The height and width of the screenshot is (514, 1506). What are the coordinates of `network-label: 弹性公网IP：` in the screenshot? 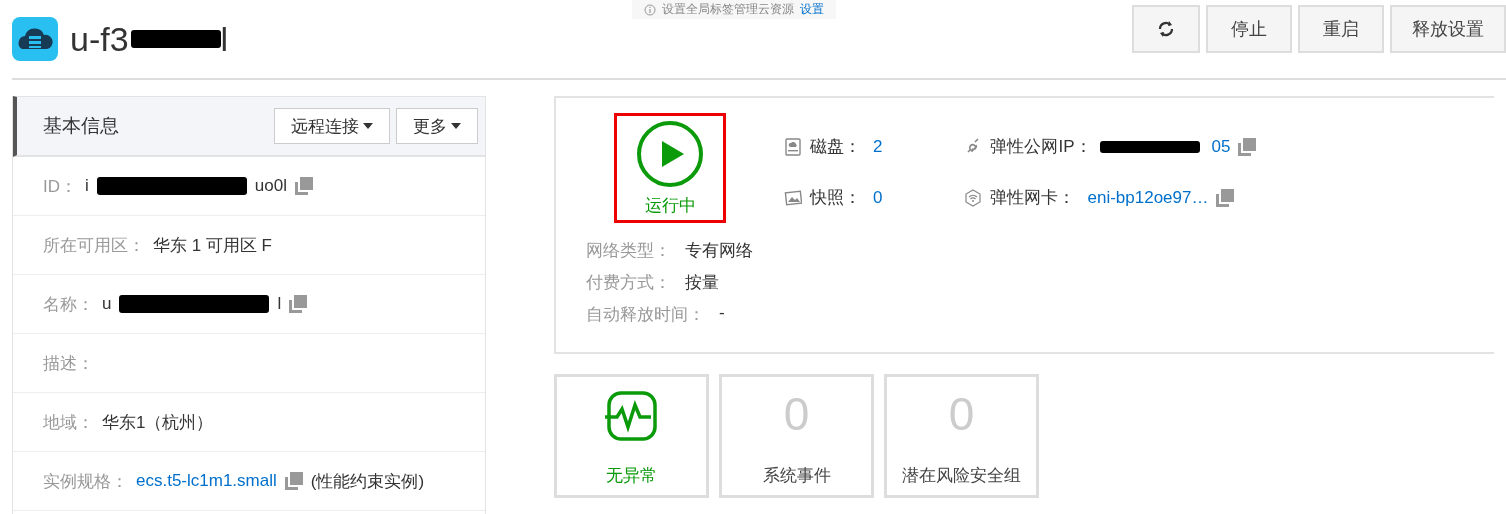 It's located at (1041, 147).